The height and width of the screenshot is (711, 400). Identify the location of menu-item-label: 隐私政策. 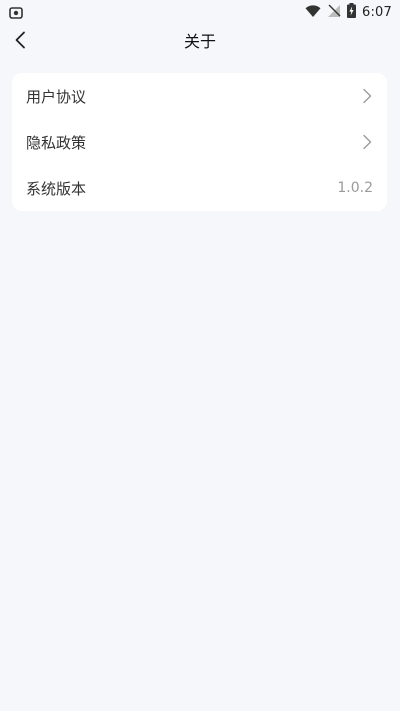
(56, 142).